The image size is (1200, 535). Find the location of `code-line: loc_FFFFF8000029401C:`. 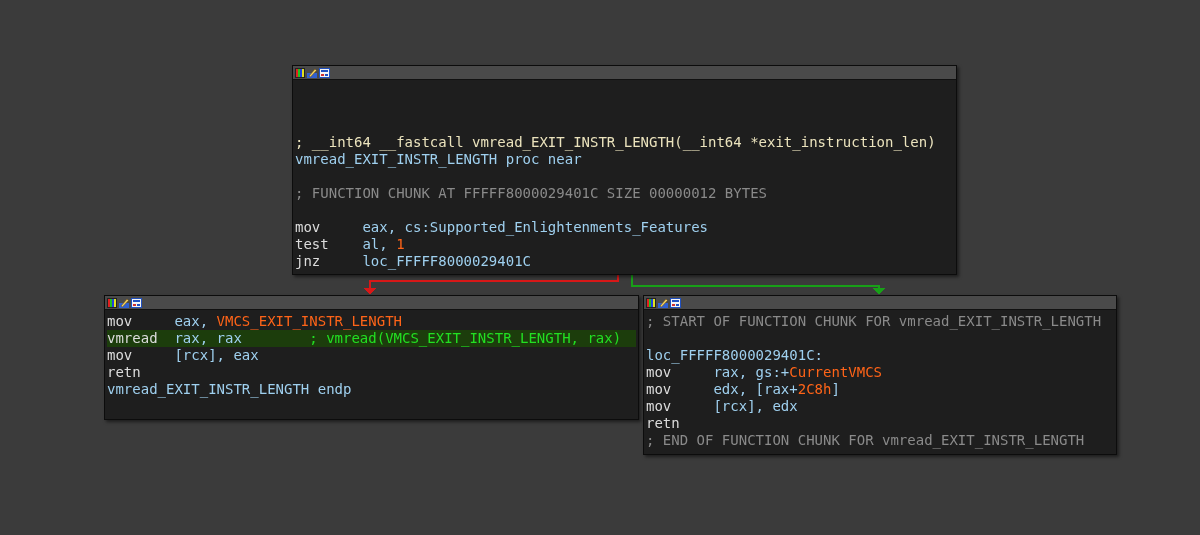

code-line: loc_FFFFF8000029401C: is located at coordinates (880, 355).